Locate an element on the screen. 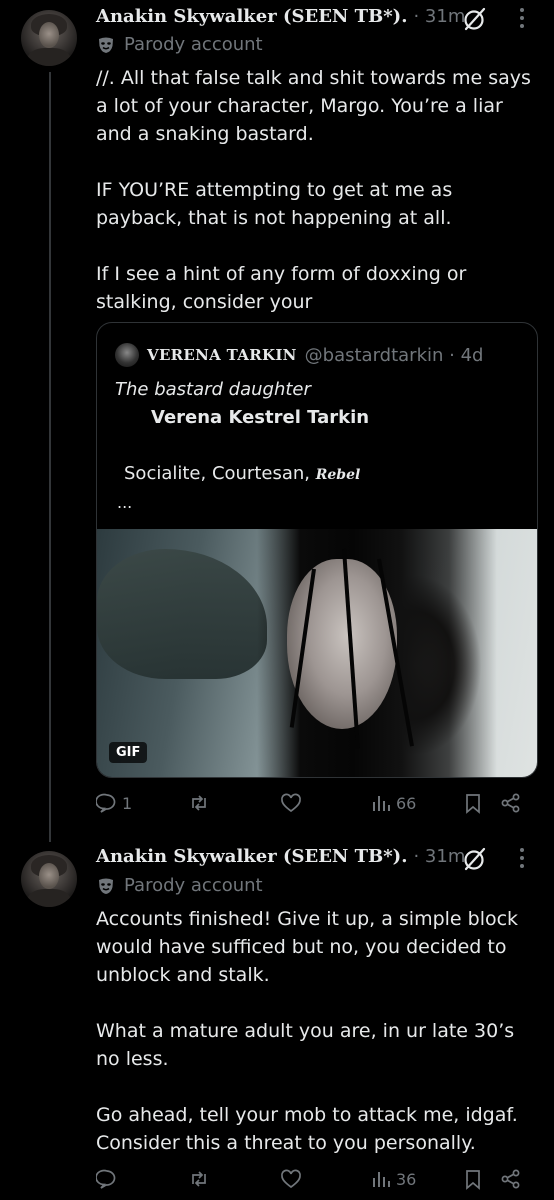  quoted-line: Verena Kestrel Tarkin is located at coordinates (260, 417).